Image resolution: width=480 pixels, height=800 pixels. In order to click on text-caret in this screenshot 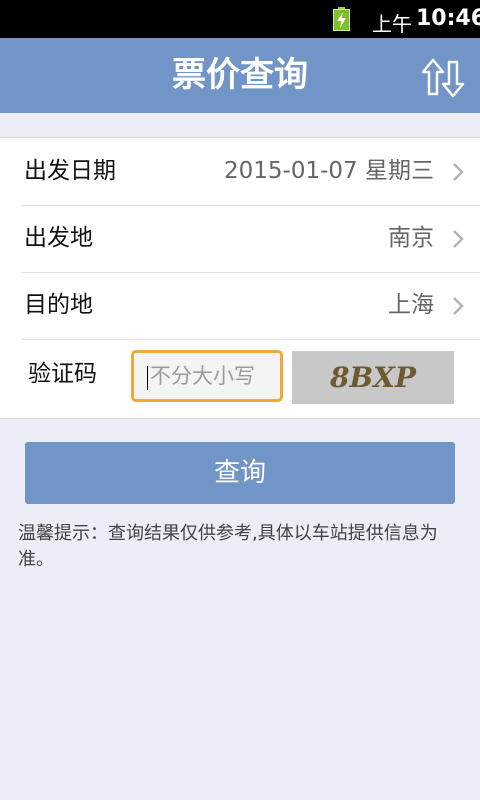, I will do `click(147, 378)`.